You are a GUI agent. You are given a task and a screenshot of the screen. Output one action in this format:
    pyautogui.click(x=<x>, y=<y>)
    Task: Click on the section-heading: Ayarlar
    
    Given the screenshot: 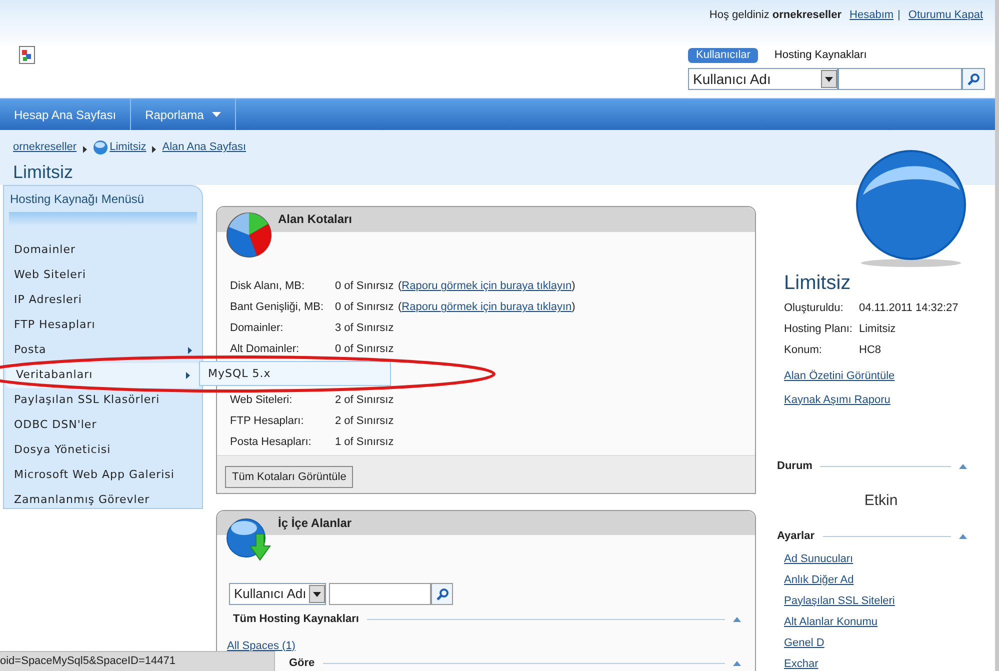 What is the action you would take?
    pyautogui.click(x=796, y=536)
    